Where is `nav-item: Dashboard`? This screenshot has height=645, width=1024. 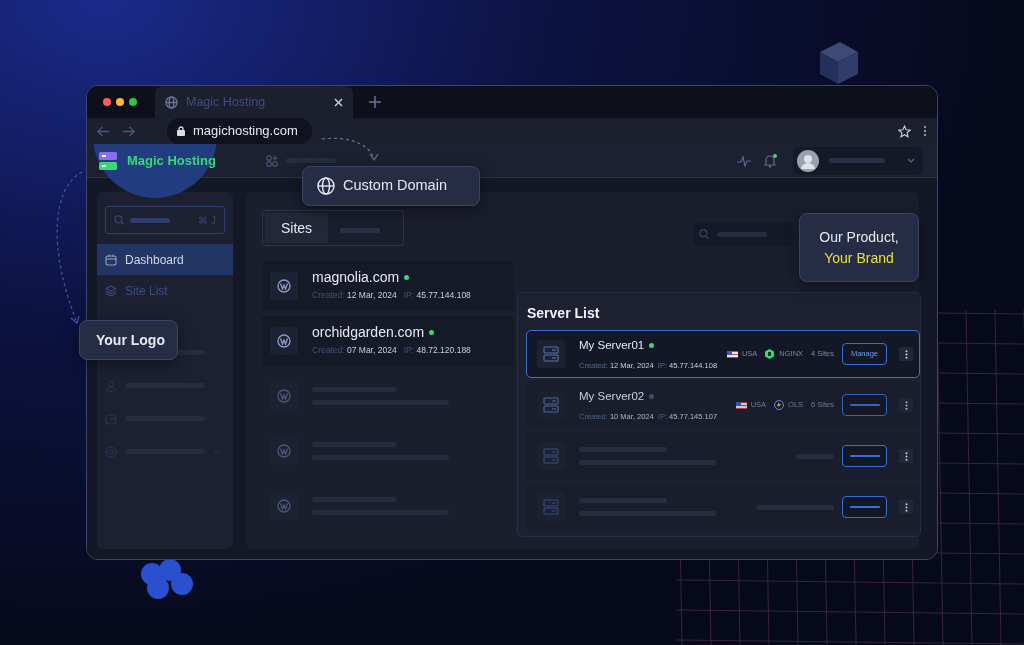
nav-item: Dashboard is located at coordinates (165, 259).